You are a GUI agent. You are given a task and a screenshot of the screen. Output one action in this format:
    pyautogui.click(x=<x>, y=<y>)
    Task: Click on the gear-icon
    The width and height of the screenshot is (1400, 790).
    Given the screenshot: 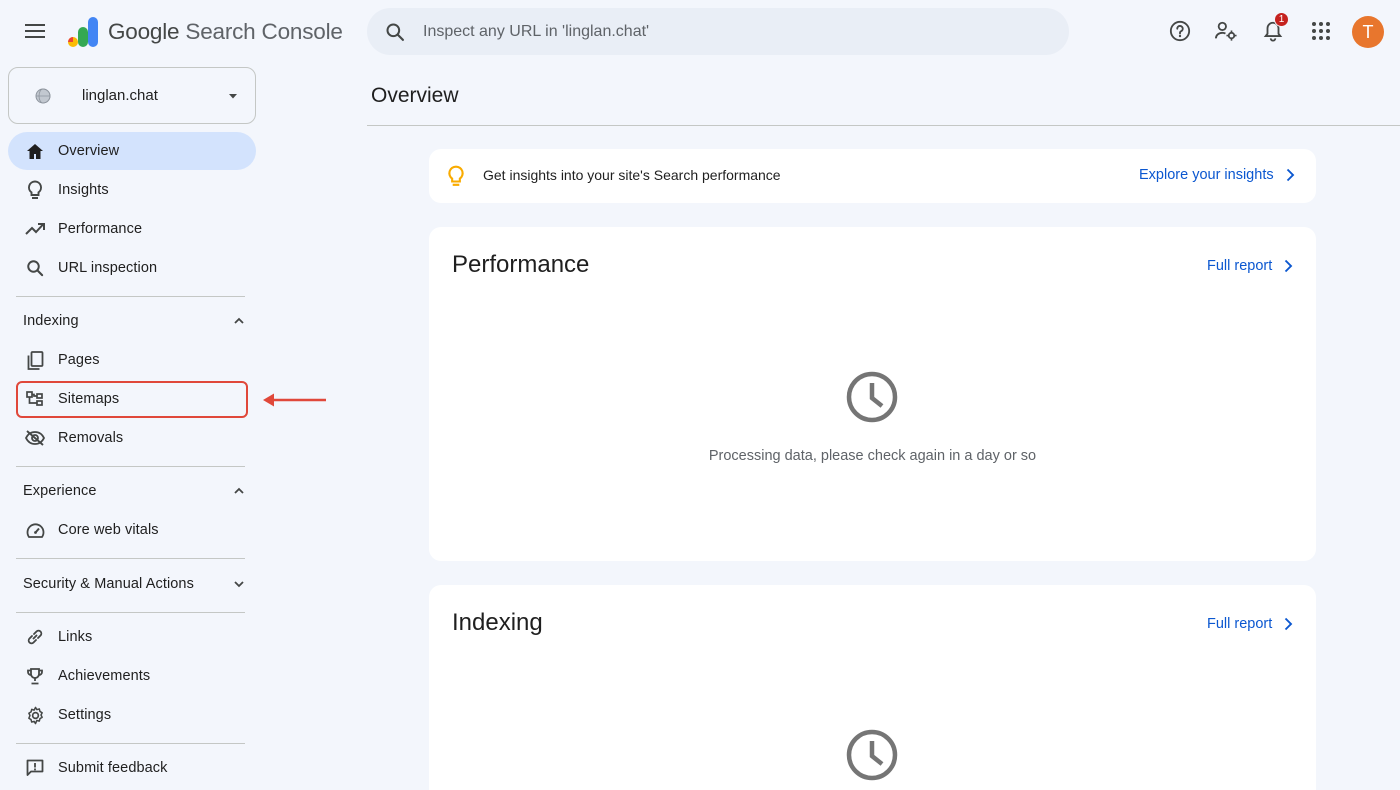 What is the action you would take?
    pyautogui.click(x=35, y=715)
    